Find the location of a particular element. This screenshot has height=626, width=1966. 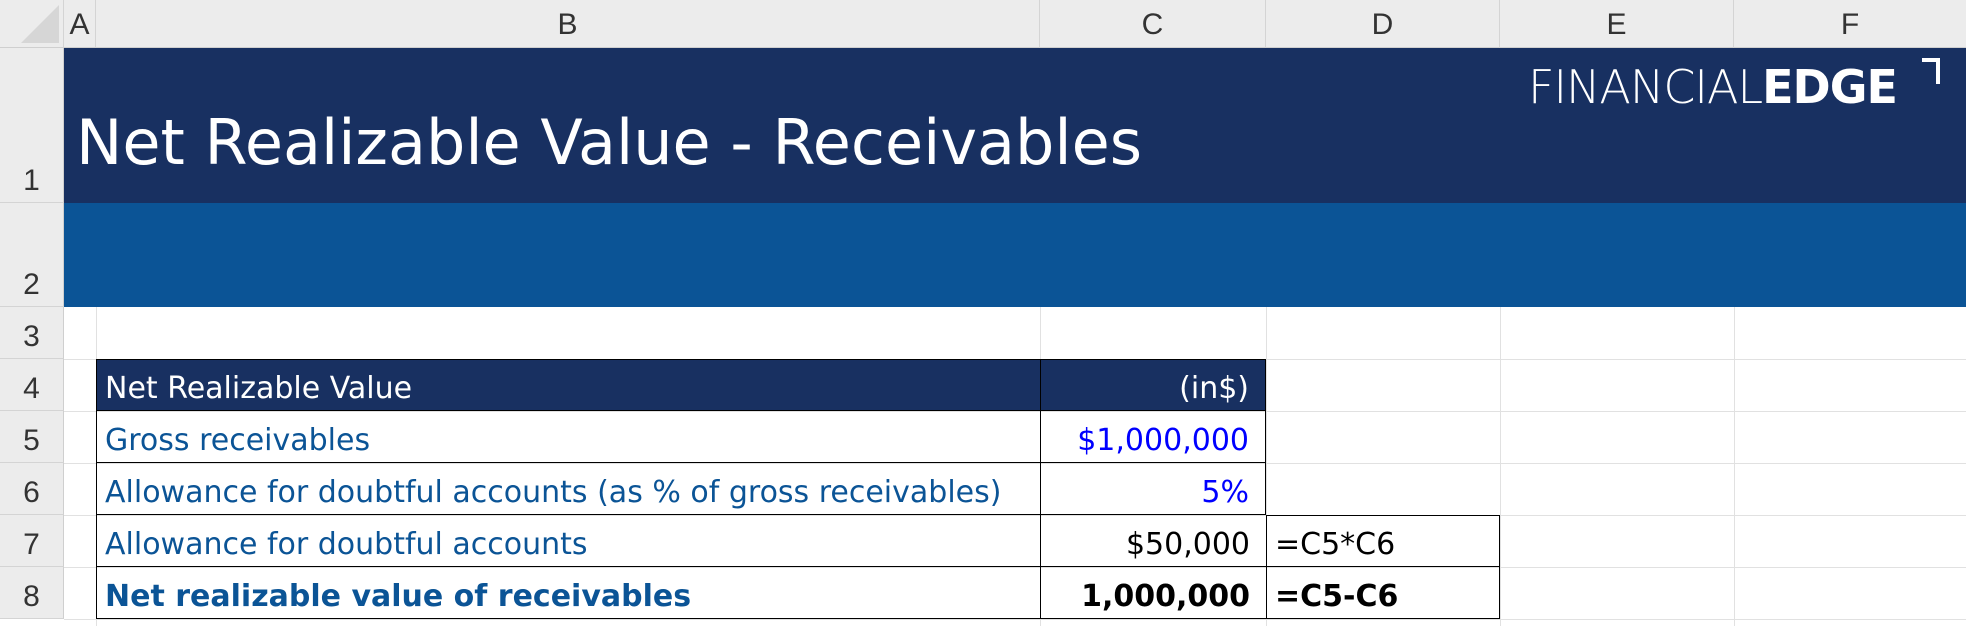

row-number: 1 is located at coordinates (31, 180).